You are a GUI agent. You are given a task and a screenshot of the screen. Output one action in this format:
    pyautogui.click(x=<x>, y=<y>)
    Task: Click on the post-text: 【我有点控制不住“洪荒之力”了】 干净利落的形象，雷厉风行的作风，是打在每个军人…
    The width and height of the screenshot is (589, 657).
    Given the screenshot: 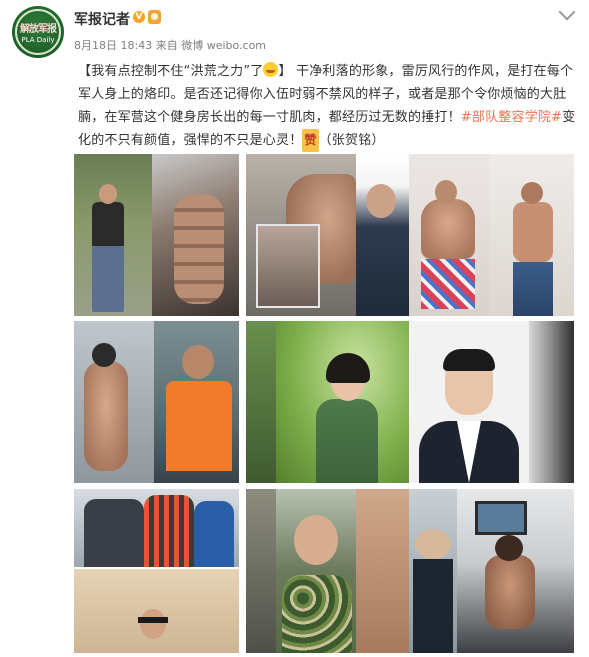 What is the action you would take?
    pyautogui.click(x=327, y=106)
    